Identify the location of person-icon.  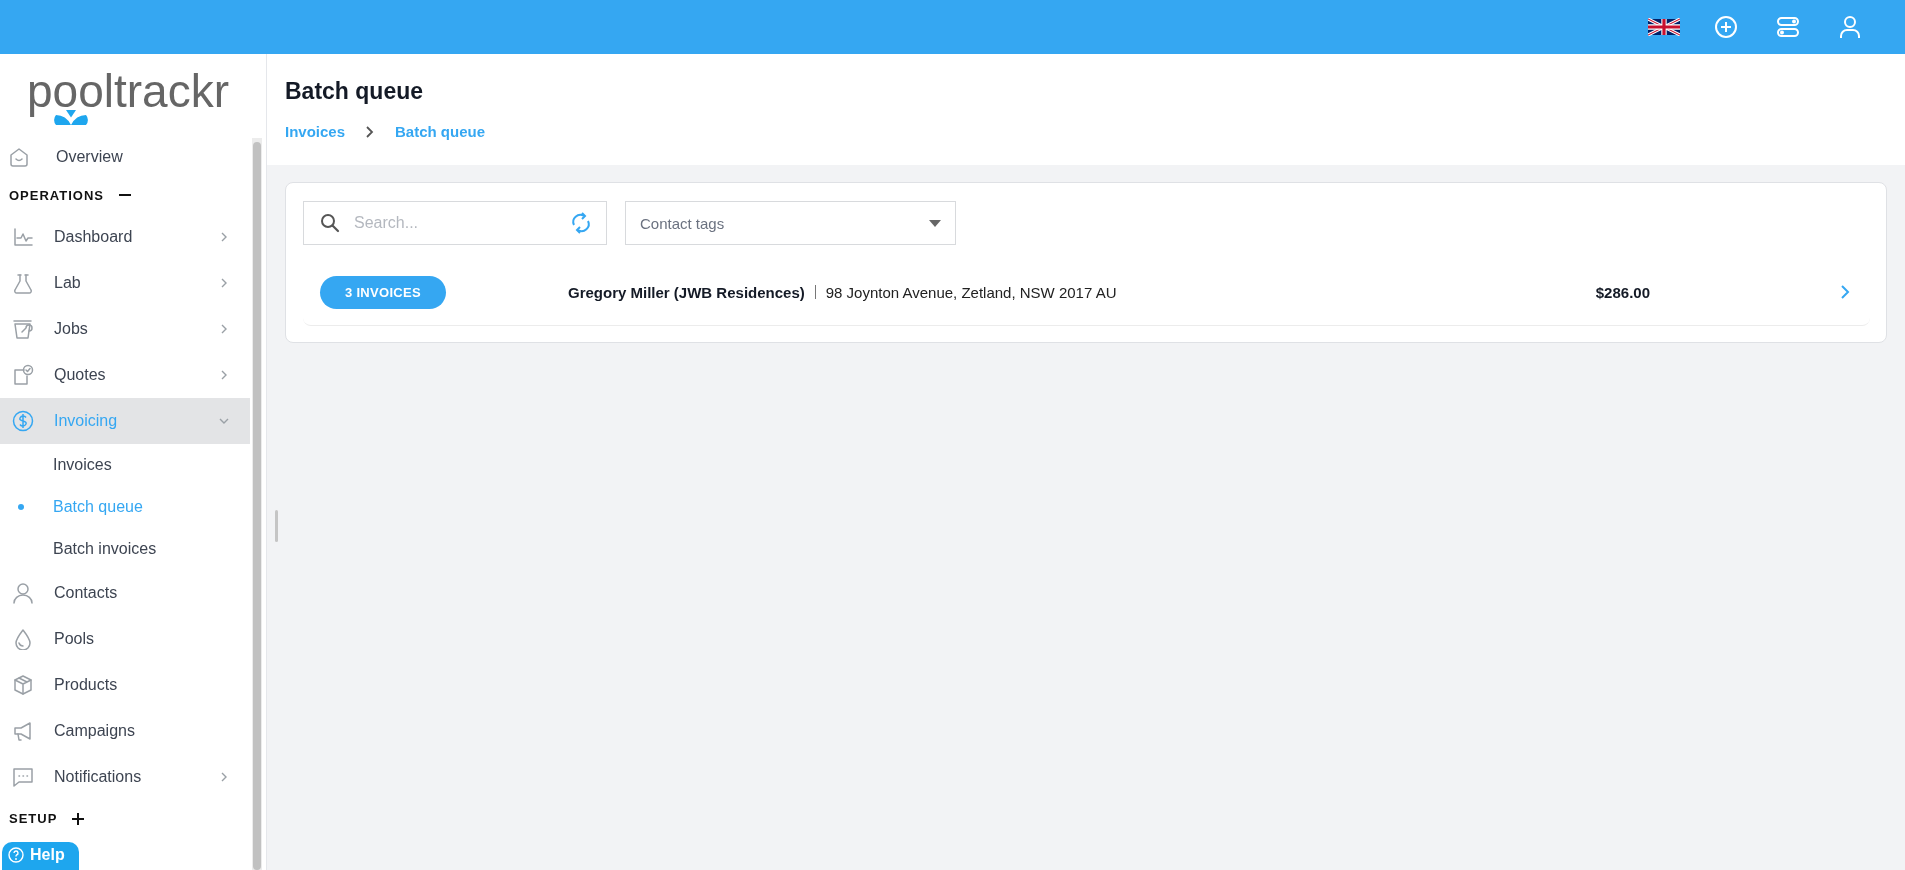
(23, 593).